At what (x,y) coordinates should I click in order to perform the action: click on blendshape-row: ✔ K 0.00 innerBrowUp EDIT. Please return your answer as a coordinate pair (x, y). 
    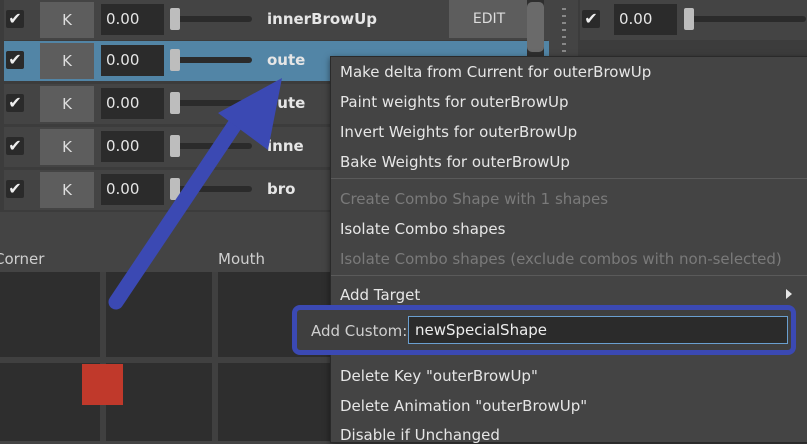
    Looking at the image, I should click on (276, 20).